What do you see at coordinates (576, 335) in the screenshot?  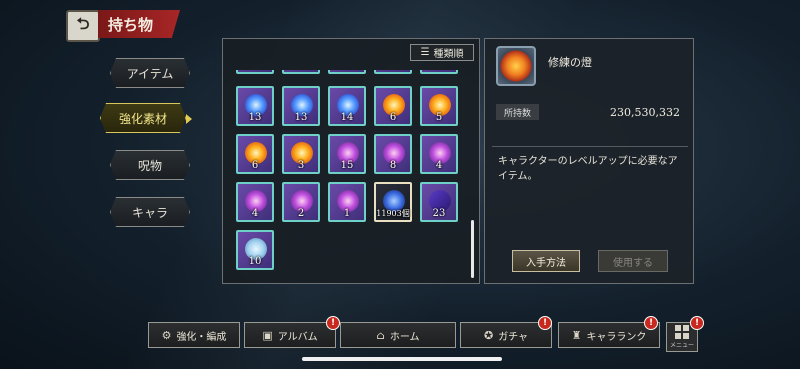 I see `rank-icon: ♜` at bounding box center [576, 335].